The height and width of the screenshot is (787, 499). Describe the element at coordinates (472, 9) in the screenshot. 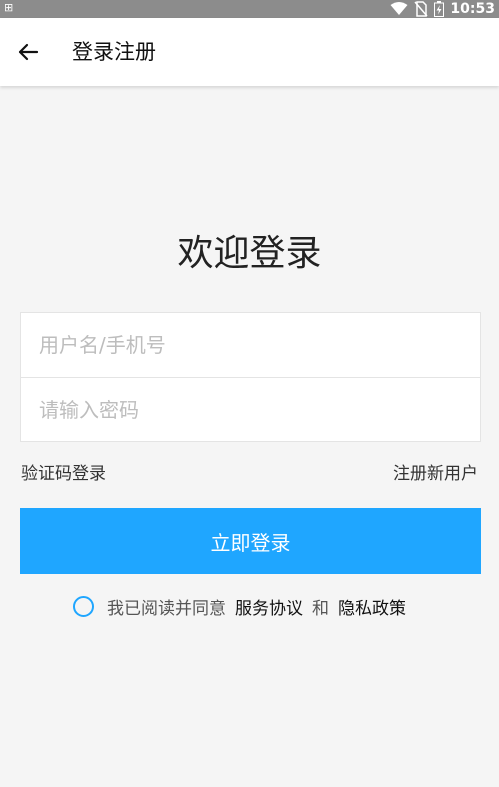

I see `status-time: 10:53` at that location.